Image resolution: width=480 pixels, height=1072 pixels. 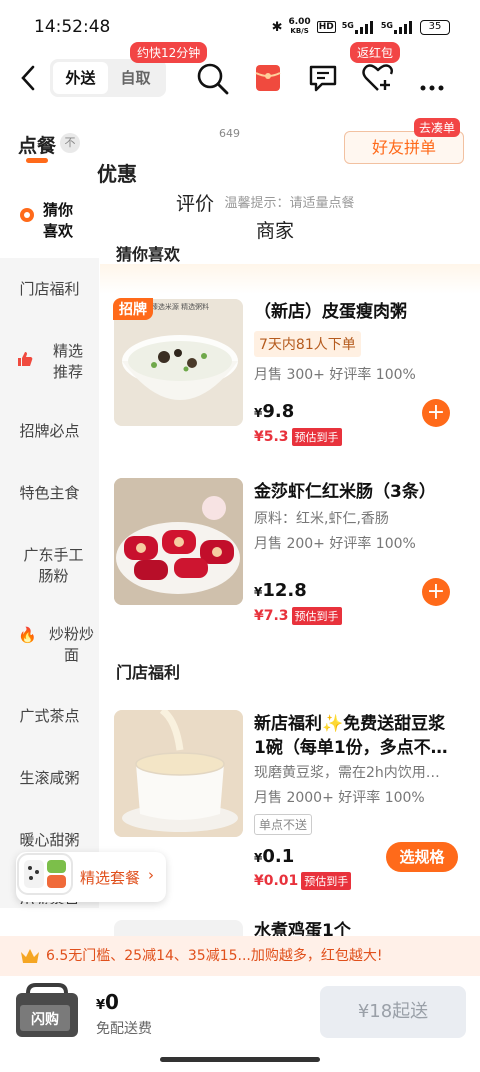 What do you see at coordinates (359, 928) in the screenshot?
I see `product-name: 水煮鸡蛋1个` at bounding box center [359, 928].